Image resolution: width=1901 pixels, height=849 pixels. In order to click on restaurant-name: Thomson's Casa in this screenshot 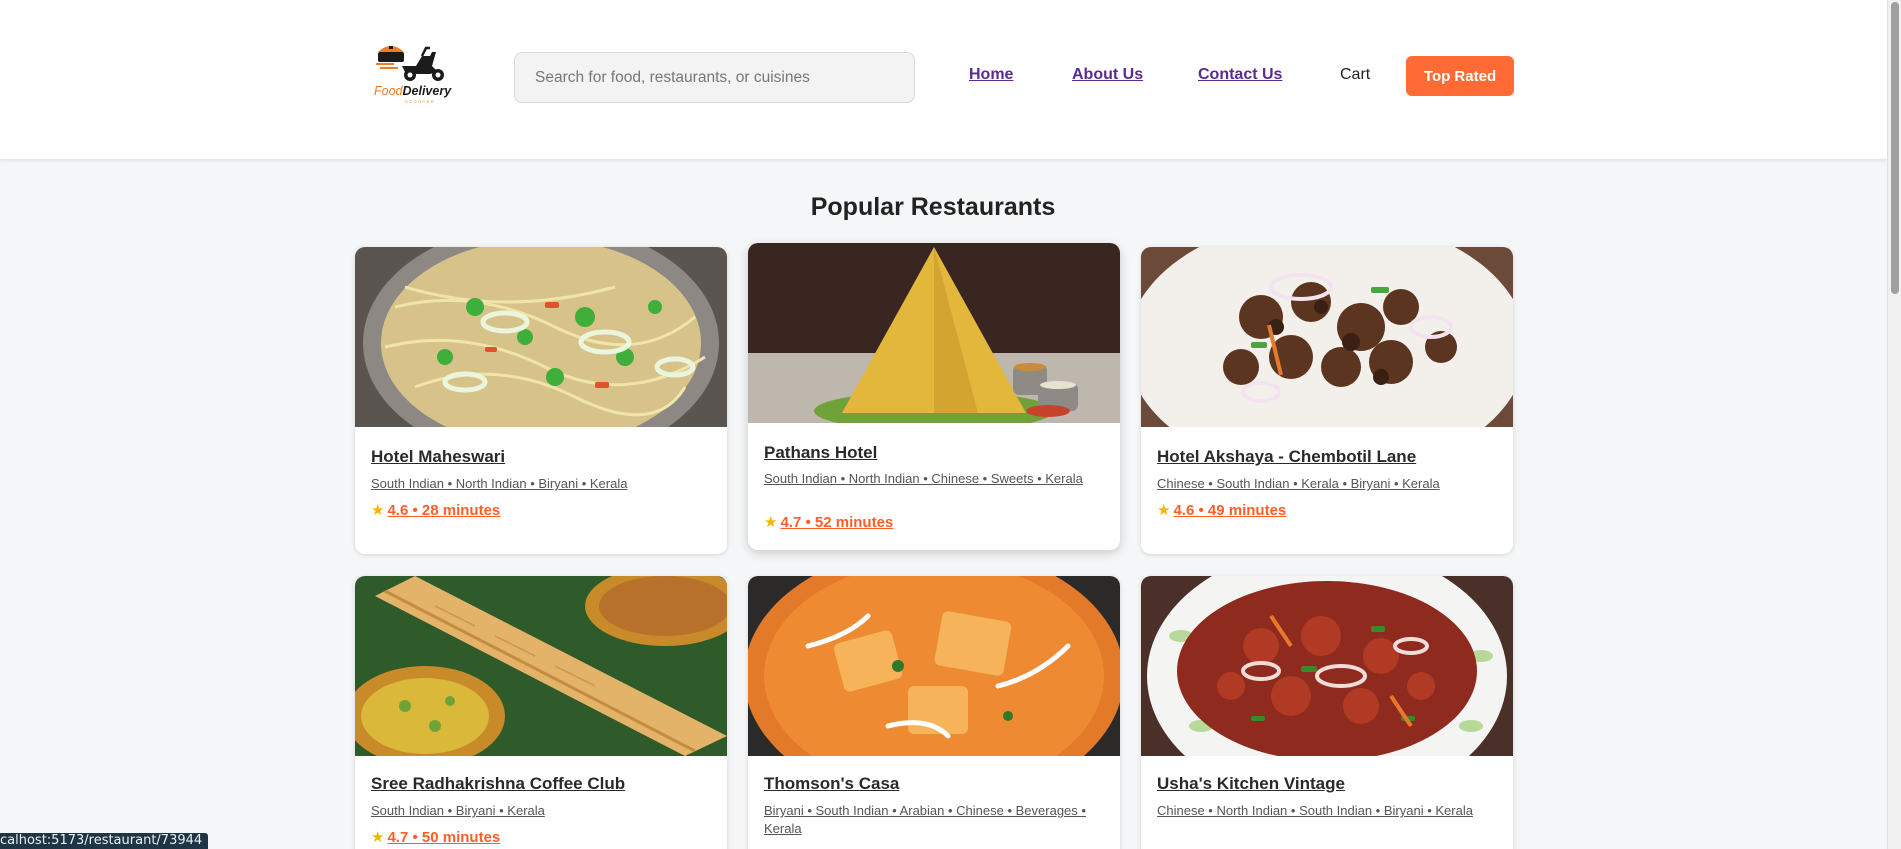, I will do `click(831, 784)`.